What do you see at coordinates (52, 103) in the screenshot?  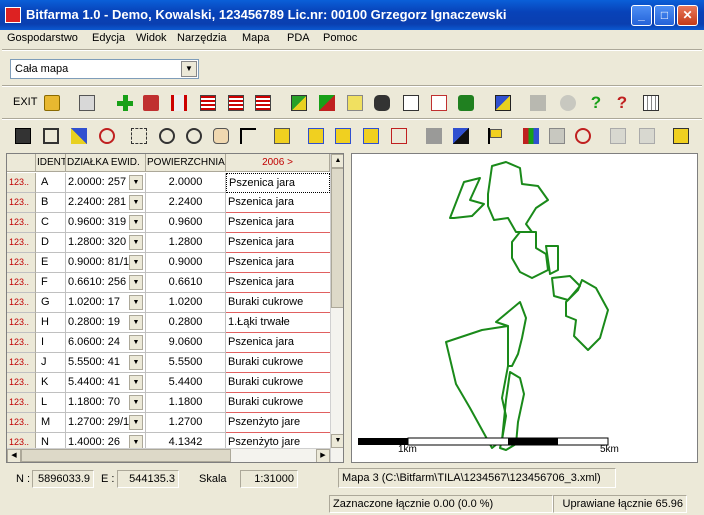 I see `open-folder-button` at bounding box center [52, 103].